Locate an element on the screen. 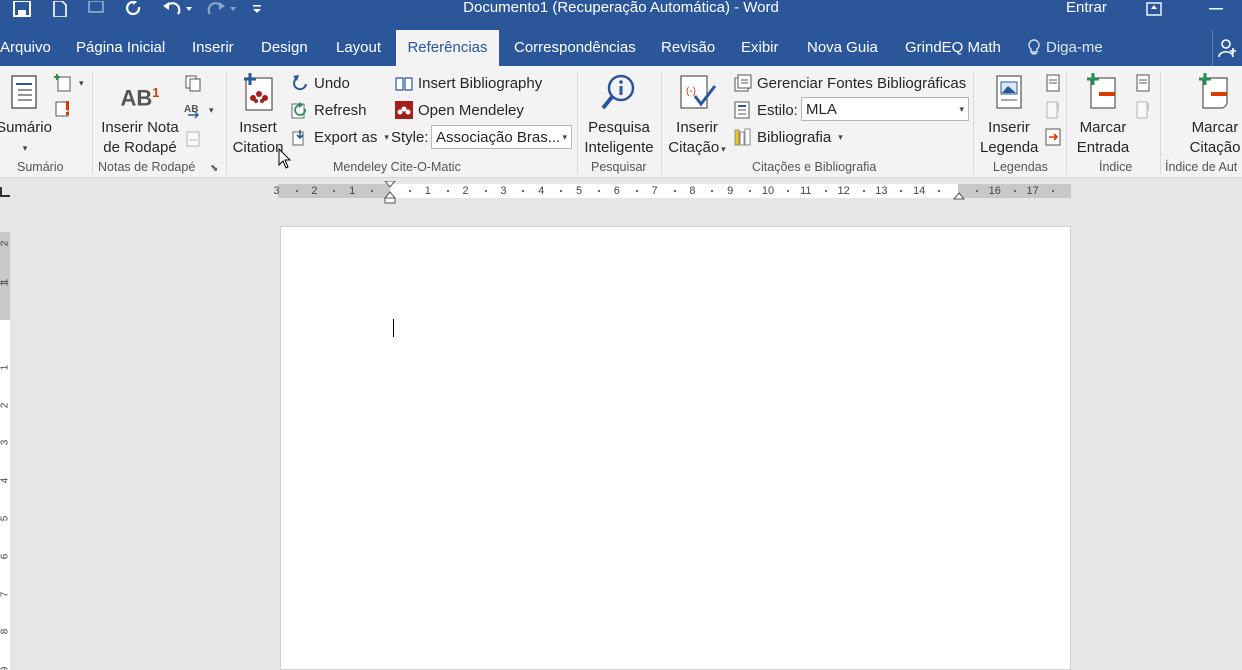 The width and height of the screenshot is (1242, 670). tab-grindeq-math: GrindEQ Math is located at coordinates (953, 48).